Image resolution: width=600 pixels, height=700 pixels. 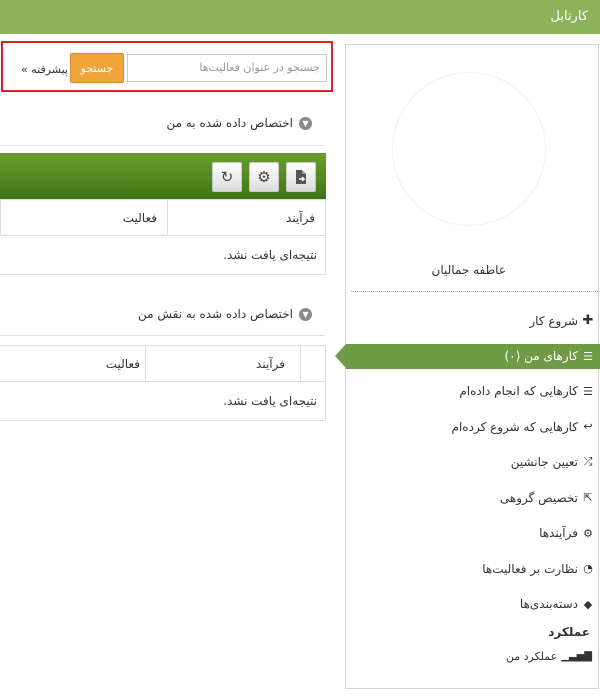 I want to click on sidebar-item-done-tasks: ☰ کارهایی که انجام داده‌ام, so click(x=473, y=392).